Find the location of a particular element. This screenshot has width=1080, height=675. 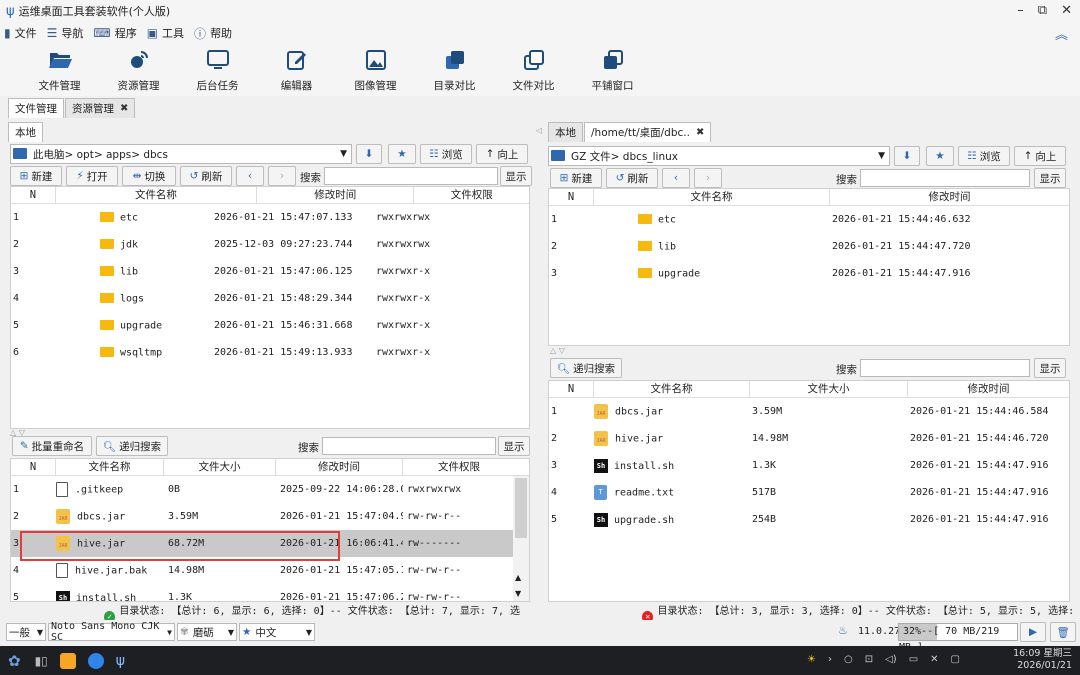

ribbon-image-manager: 图像管理 is located at coordinates (375, 70).